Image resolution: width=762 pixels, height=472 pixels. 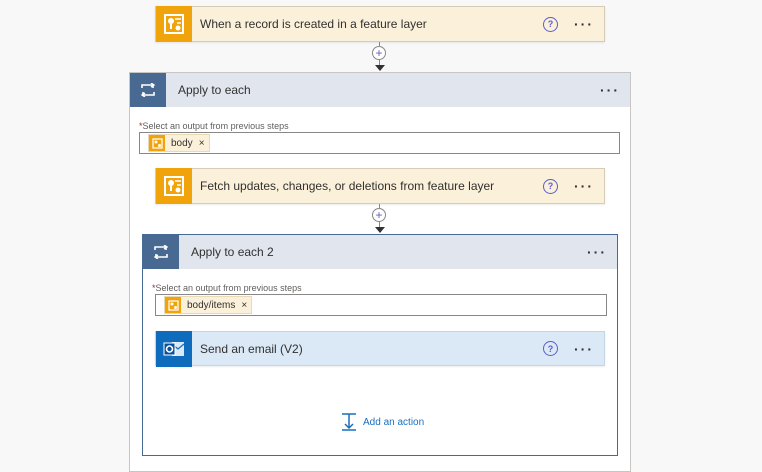 What do you see at coordinates (182, 143) in the screenshot?
I see `token-label: body` at bounding box center [182, 143].